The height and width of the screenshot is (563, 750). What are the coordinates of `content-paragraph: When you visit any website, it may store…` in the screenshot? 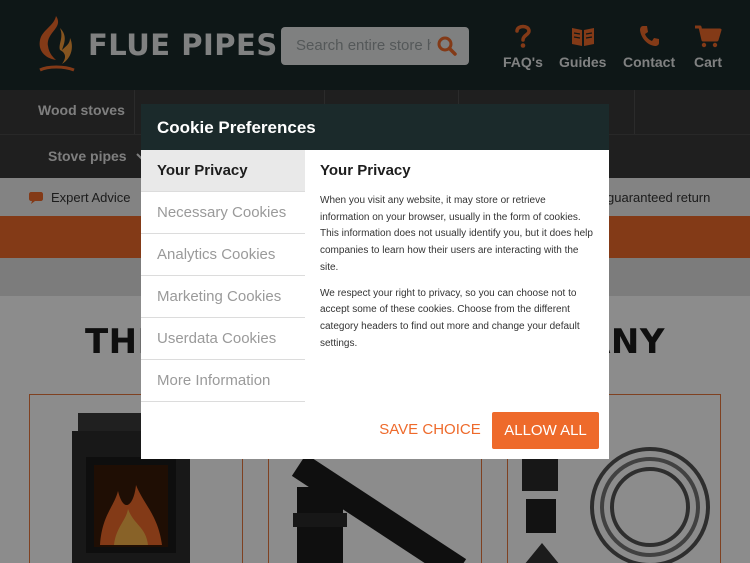 It's located at (456, 234).